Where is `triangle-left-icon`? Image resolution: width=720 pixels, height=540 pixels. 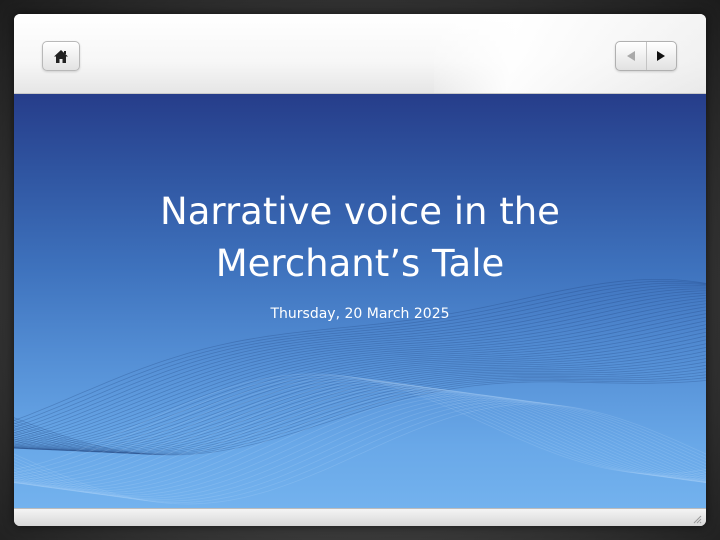 triangle-left-icon is located at coordinates (630, 56).